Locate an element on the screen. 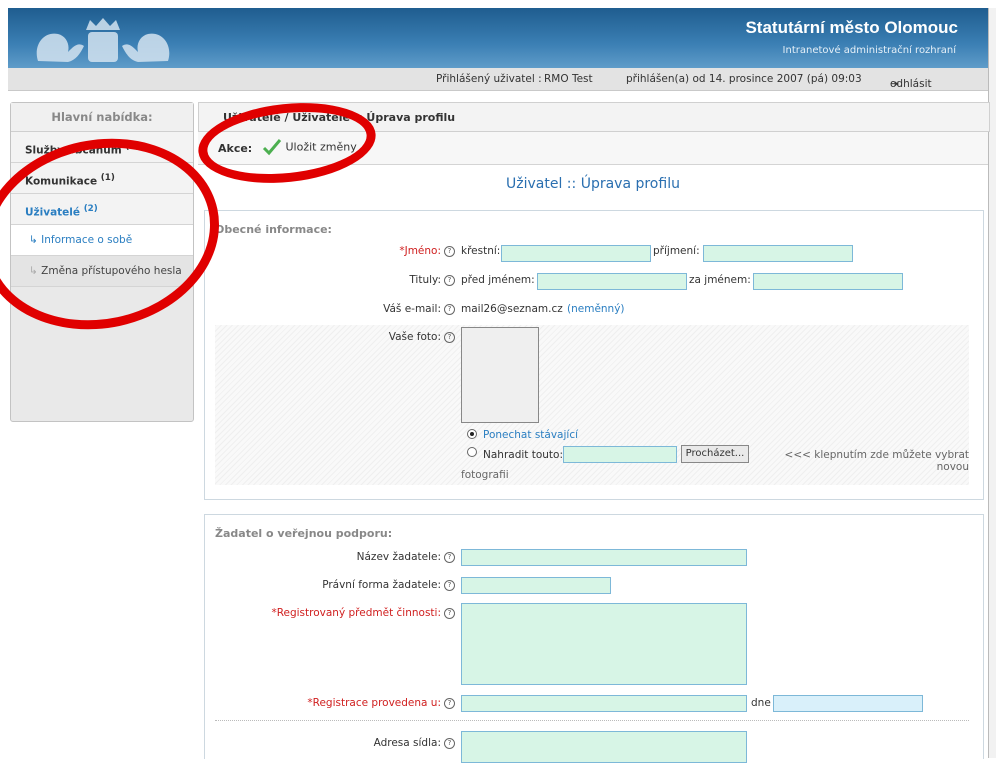  logged-user-label: Přihlášený uživatel : is located at coordinates (489, 79).